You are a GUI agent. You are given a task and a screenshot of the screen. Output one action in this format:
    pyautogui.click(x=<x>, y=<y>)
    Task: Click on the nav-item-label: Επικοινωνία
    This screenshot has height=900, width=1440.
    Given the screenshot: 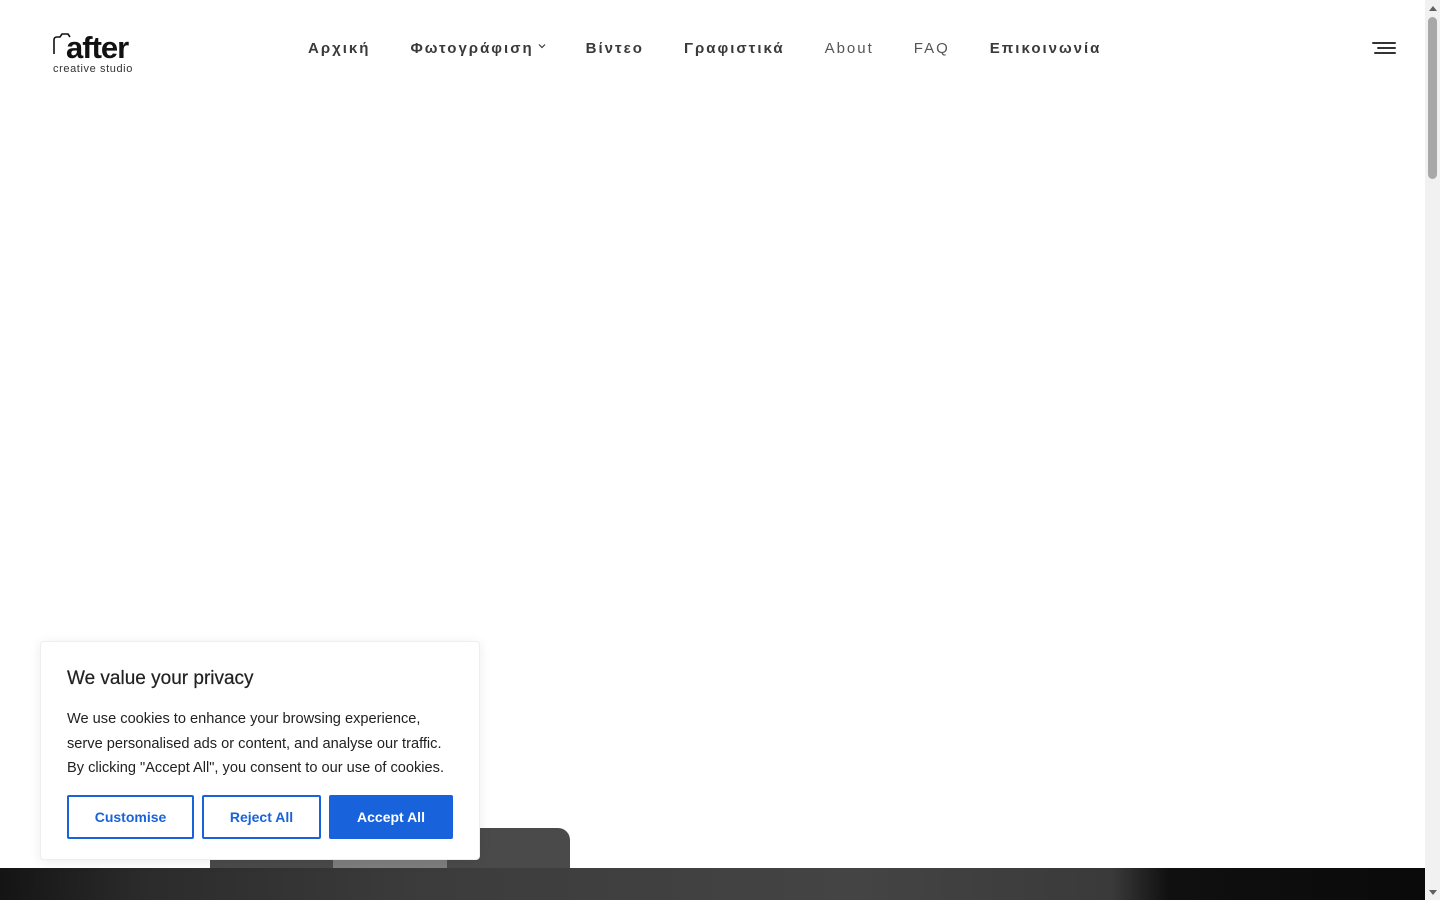 What is the action you would take?
    pyautogui.click(x=1045, y=48)
    